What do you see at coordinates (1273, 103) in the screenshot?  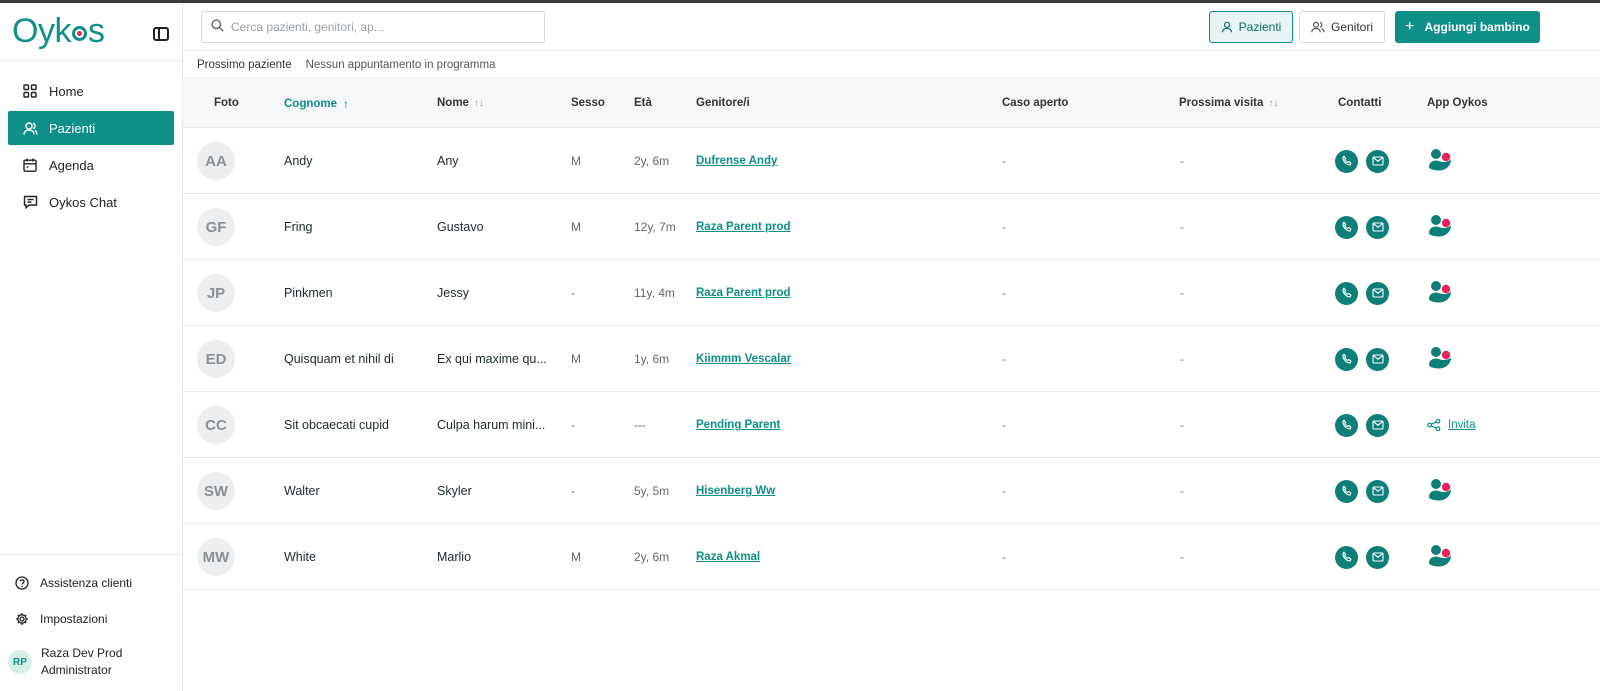 I see `sort-icon: ↑↓` at bounding box center [1273, 103].